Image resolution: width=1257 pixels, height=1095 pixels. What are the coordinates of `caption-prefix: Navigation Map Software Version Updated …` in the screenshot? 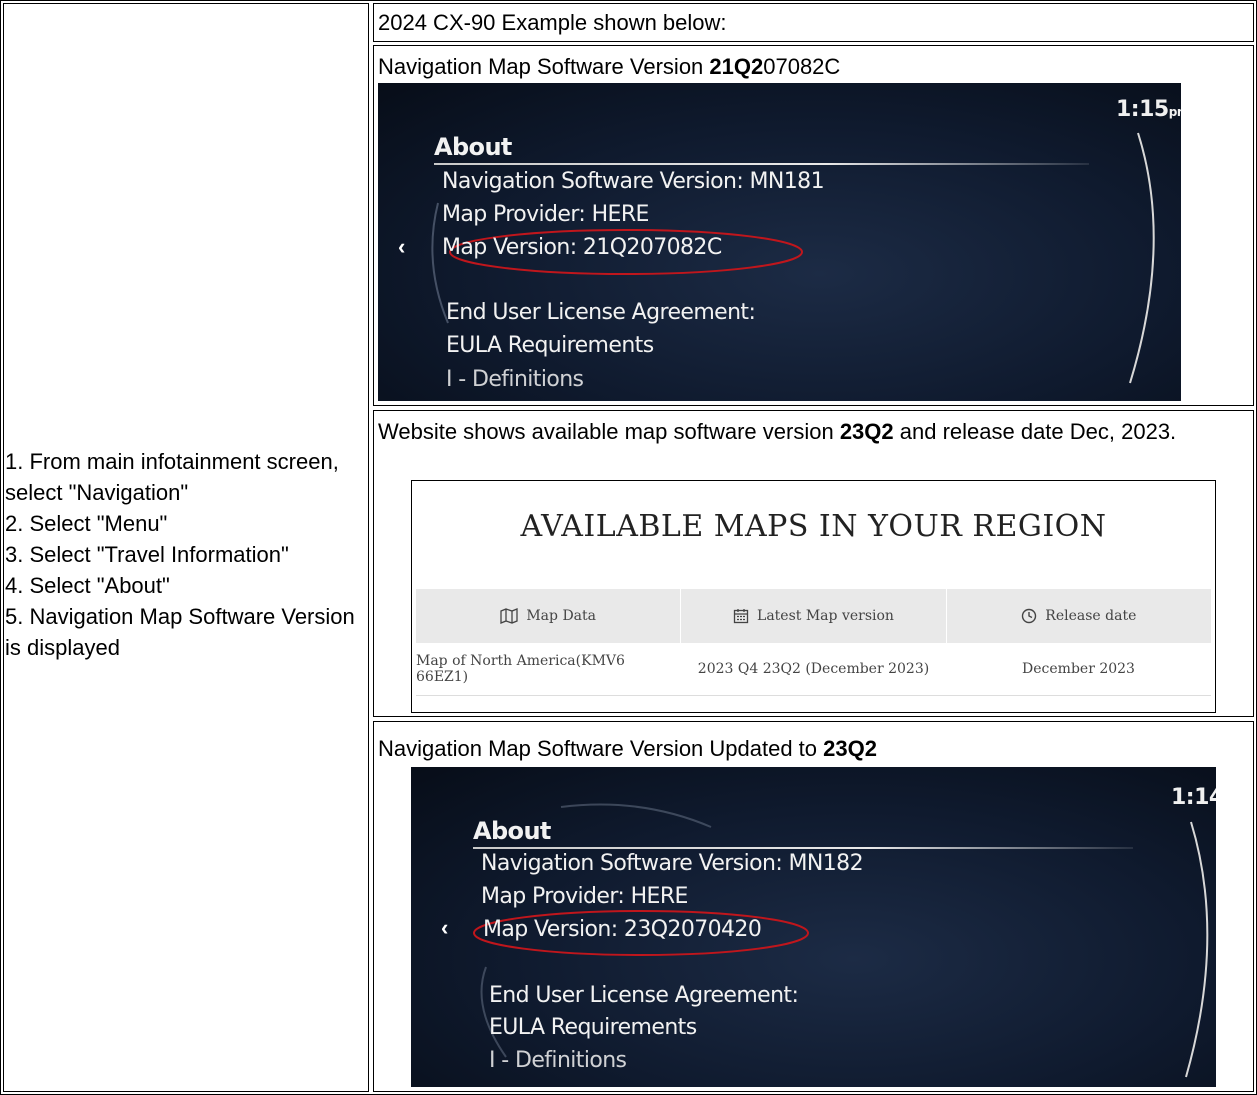 It's located at (601, 748).